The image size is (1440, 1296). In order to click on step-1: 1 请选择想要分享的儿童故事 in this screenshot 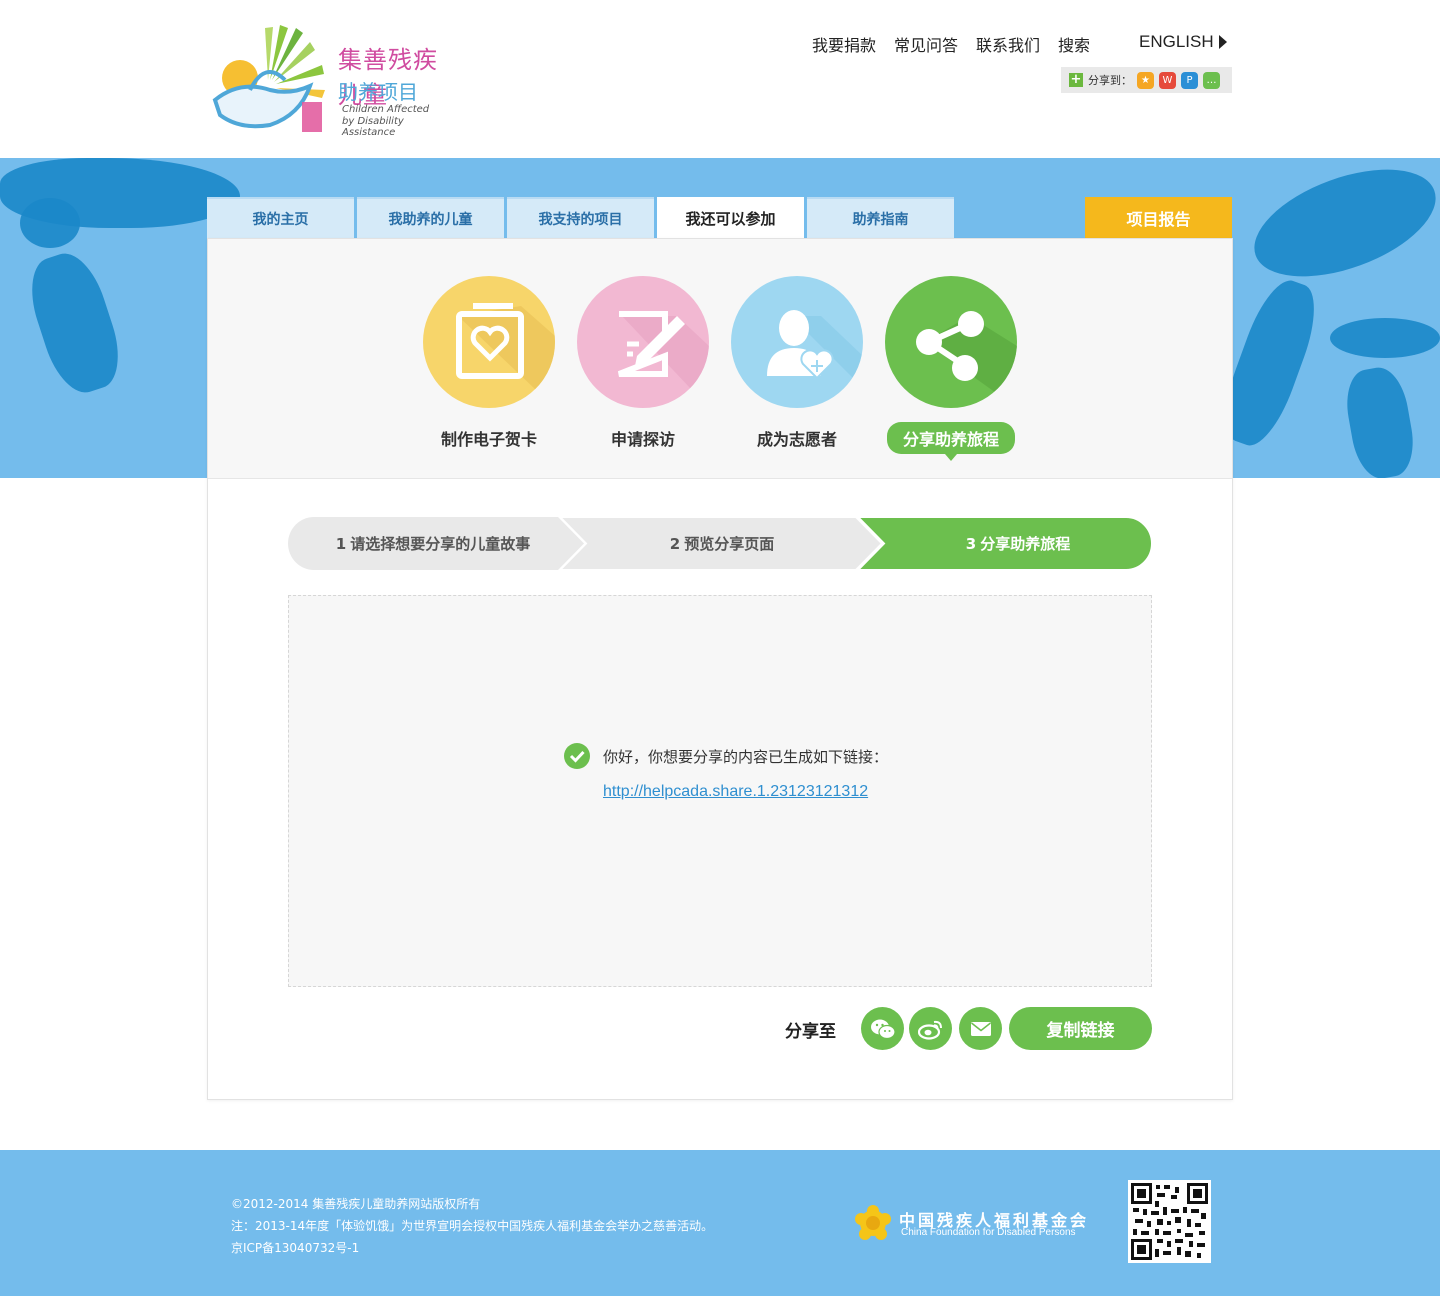, I will do `click(433, 543)`.